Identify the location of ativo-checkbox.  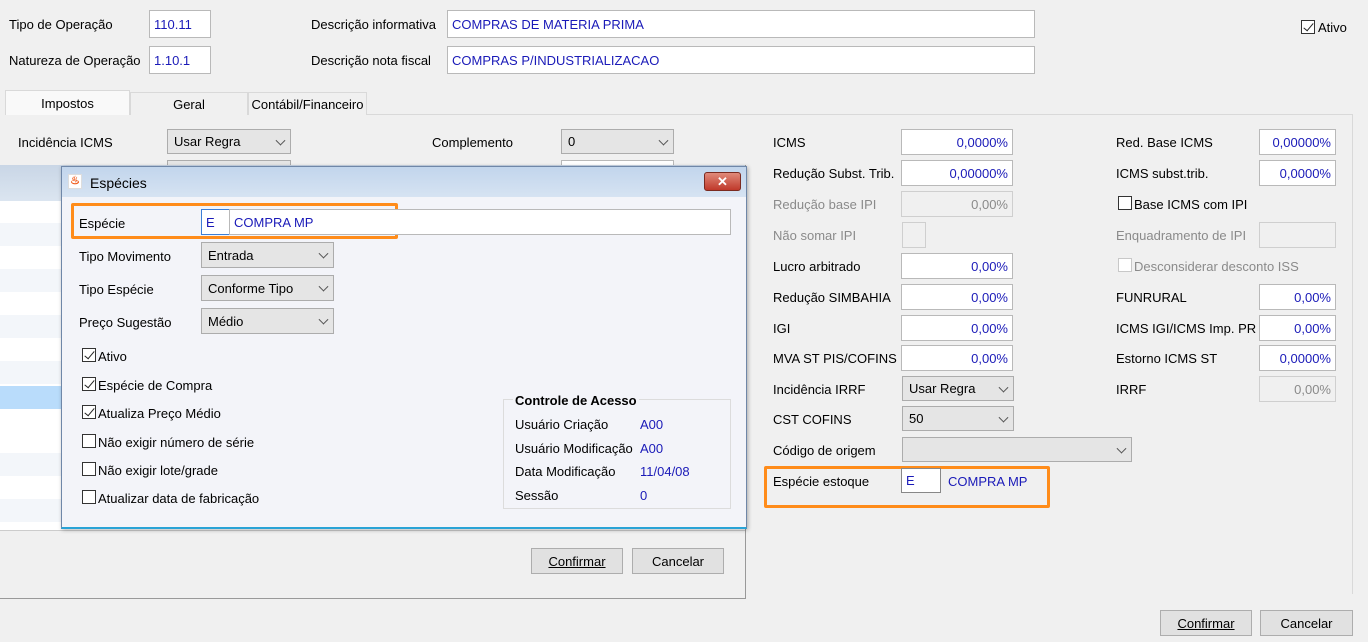
(1308, 27).